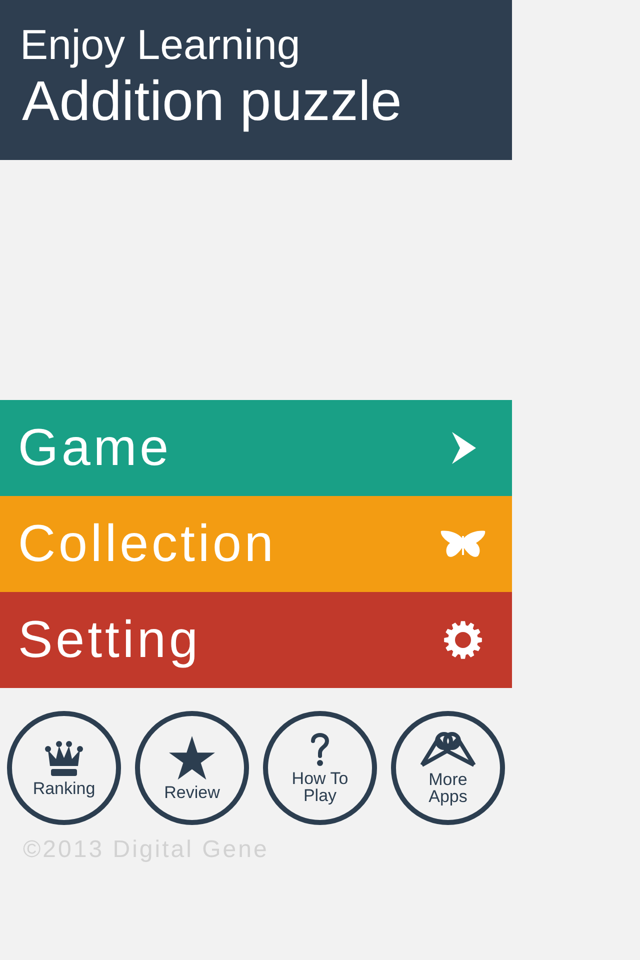 The width and height of the screenshot is (640, 960). I want to click on butterfly-icon, so click(463, 544).